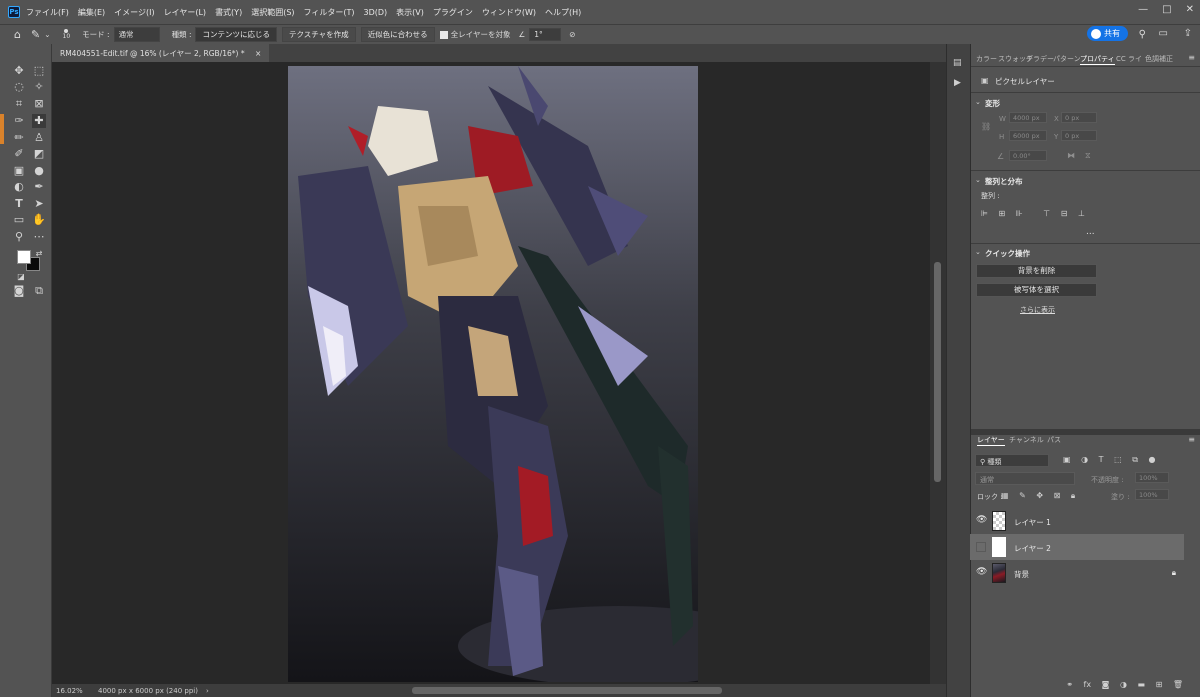 Image resolution: width=1200 pixels, height=697 pixels. I want to click on tab-patterns: パターン, so click(1067, 59).